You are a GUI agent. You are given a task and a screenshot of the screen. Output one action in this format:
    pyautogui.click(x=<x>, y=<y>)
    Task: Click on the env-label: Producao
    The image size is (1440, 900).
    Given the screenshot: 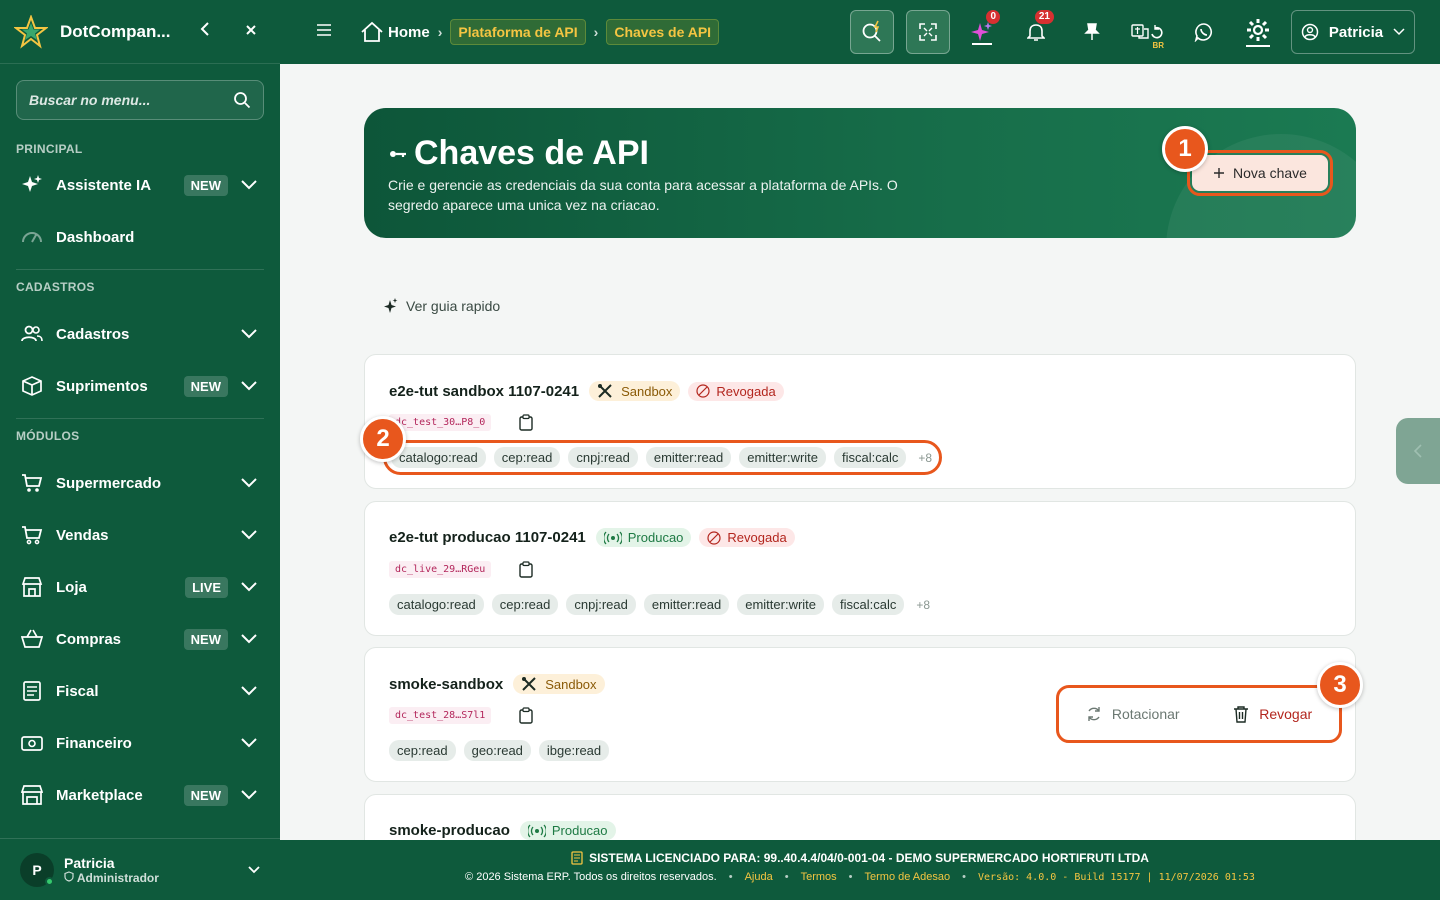 What is the action you would take?
    pyautogui.click(x=579, y=830)
    